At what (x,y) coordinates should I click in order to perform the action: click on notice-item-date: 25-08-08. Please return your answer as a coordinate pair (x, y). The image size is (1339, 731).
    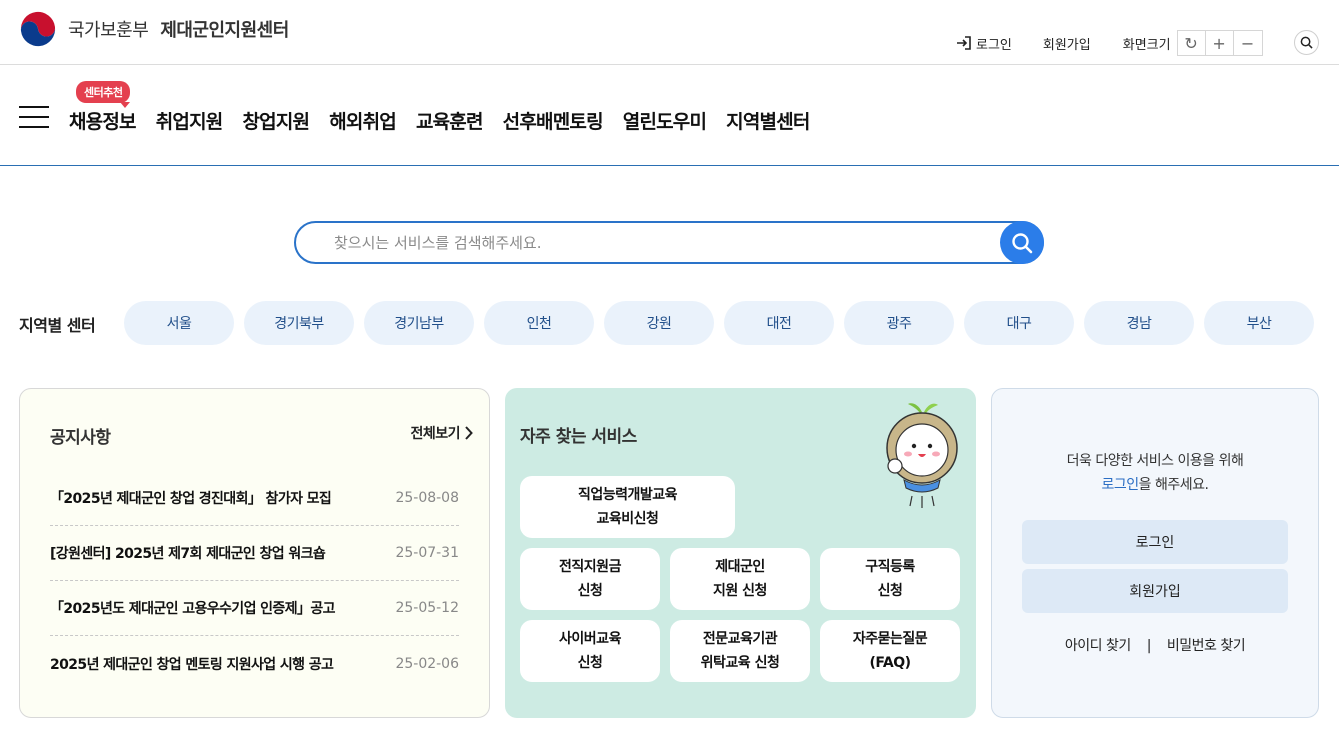
    Looking at the image, I should click on (427, 498).